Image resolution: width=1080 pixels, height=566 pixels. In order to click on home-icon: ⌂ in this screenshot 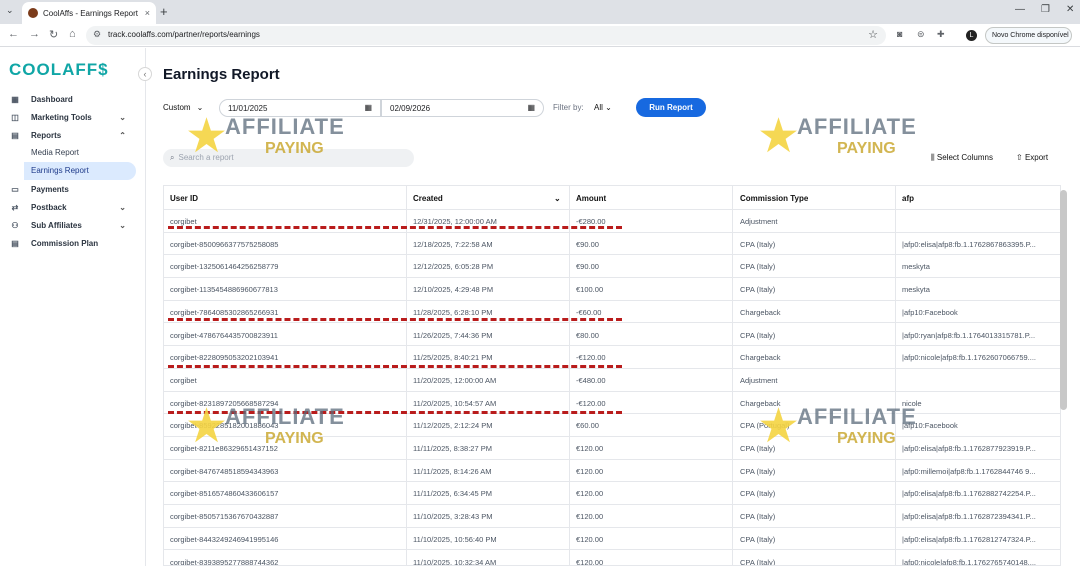, I will do `click(72, 34)`.